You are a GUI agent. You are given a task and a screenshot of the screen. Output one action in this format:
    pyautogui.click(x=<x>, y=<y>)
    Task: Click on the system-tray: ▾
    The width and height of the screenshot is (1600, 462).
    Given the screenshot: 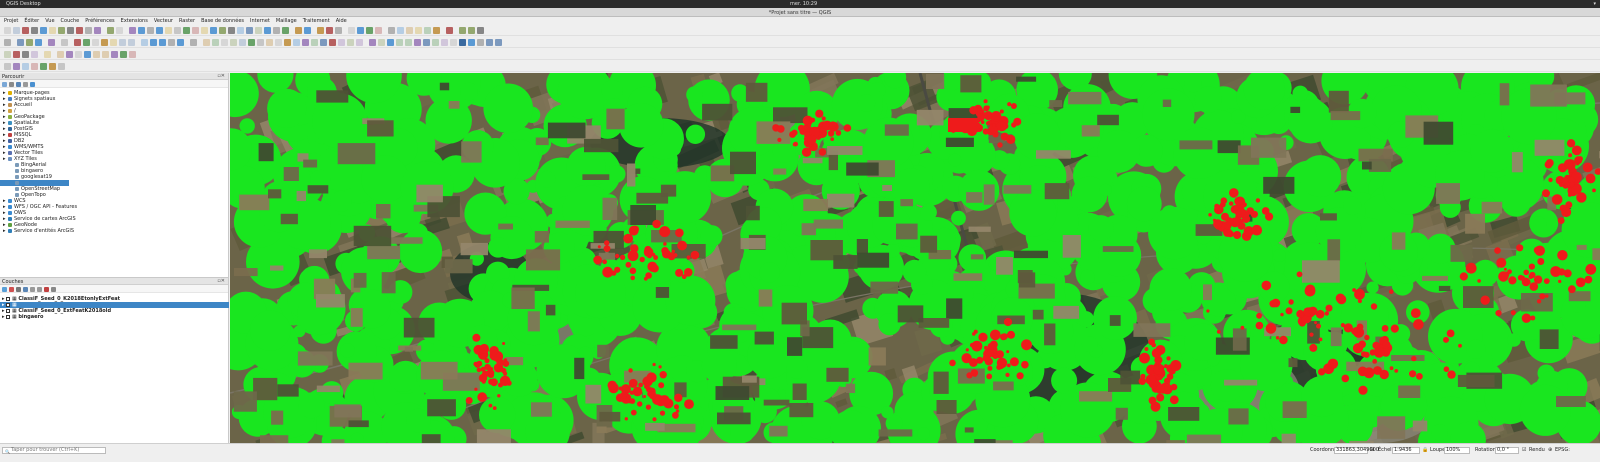 What is the action you would take?
    pyautogui.click(x=1594, y=4)
    